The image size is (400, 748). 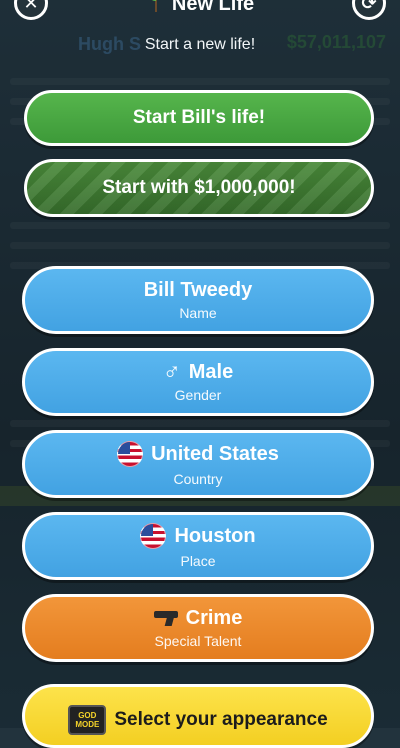 What do you see at coordinates (156, 9) in the screenshot?
I see `sprout-icon` at bounding box center [156, 9].